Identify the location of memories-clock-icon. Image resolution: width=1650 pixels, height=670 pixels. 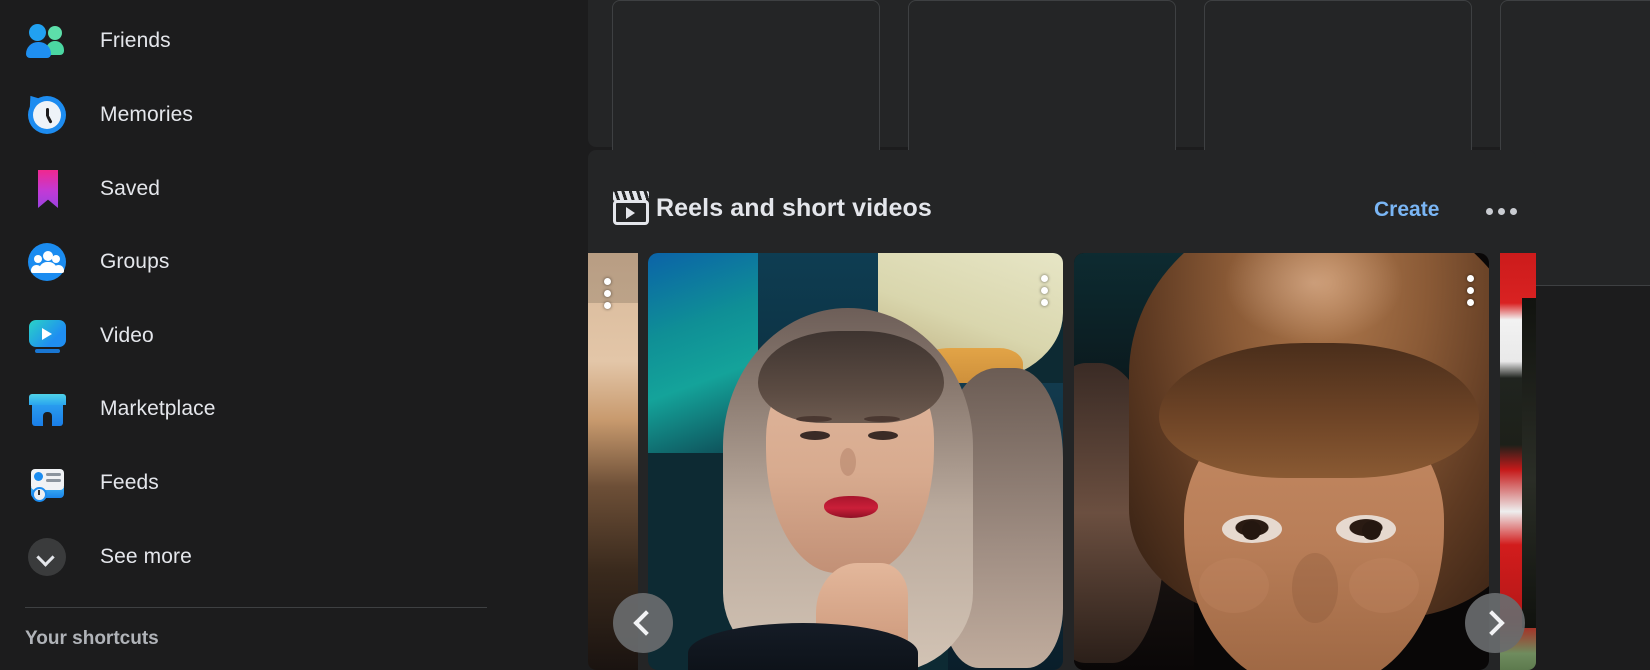
(47, 114).